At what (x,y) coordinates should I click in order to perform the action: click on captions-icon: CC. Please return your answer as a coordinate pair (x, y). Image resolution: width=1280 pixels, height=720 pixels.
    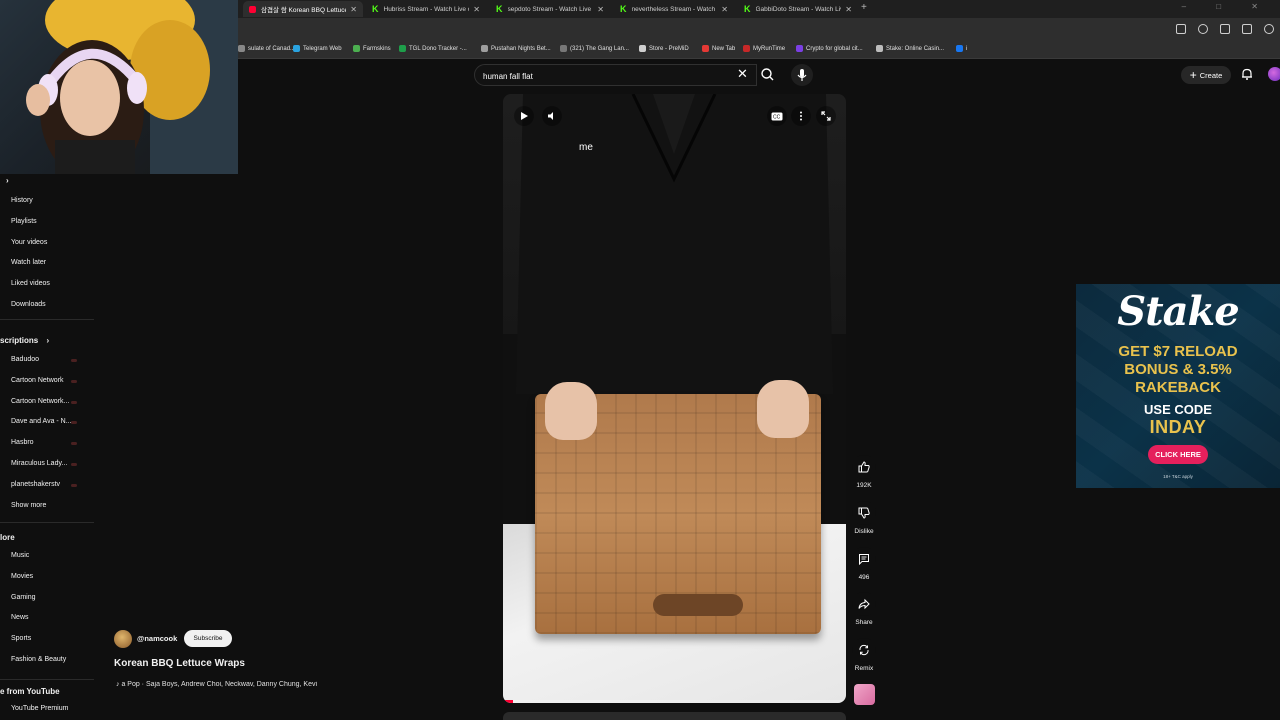
    Looking at the image, I should click on (777, 116).